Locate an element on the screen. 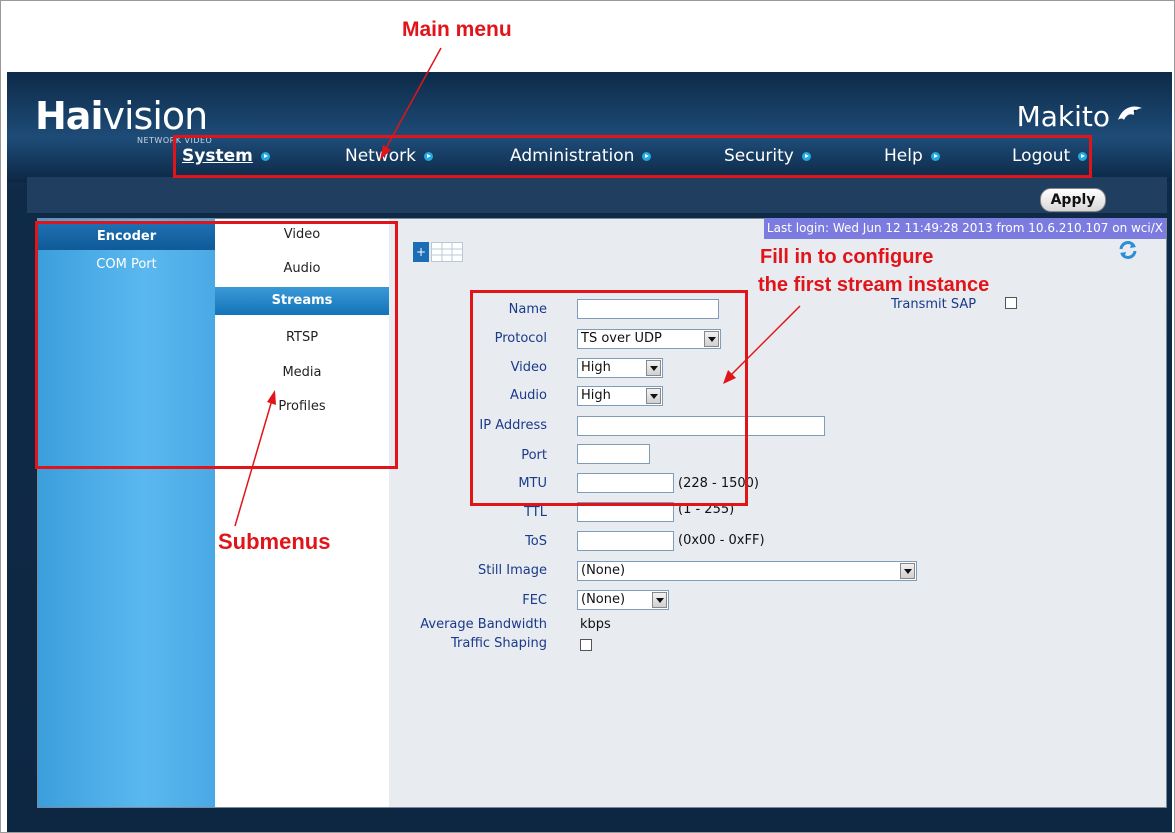  fill-in-annotation-line1: Fill in to configure is located at coordinates (847, 257).